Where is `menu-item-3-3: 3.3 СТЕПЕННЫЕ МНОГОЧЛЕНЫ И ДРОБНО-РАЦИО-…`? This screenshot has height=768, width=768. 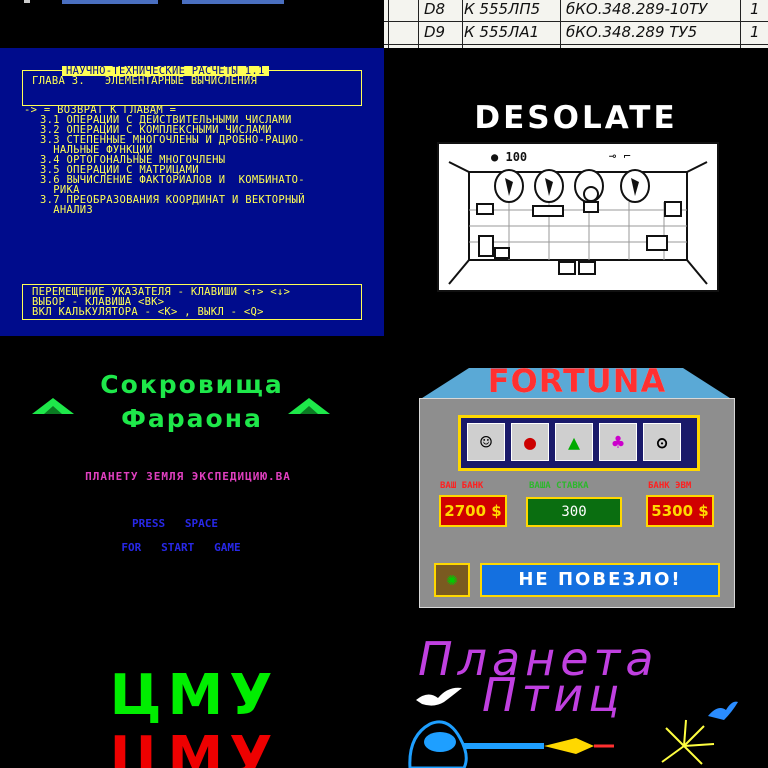 menu-item-3-3: 3.3 СТЕПЕННЫЕ МНОГОЧЛЕНЫ И ДРОБНО-РАЦИО-… is located at coordinates (172, 145).